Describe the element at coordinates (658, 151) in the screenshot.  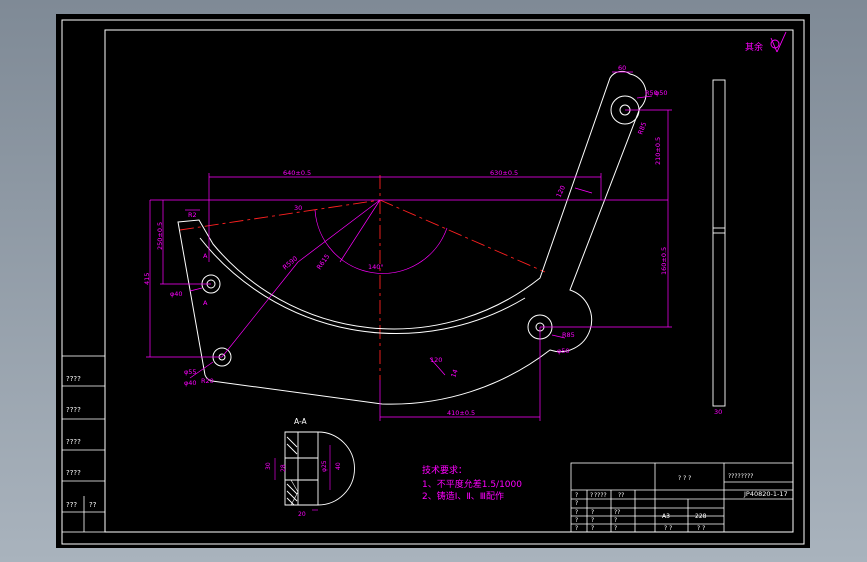
I see `dim-210: 210±0.5` at that location.